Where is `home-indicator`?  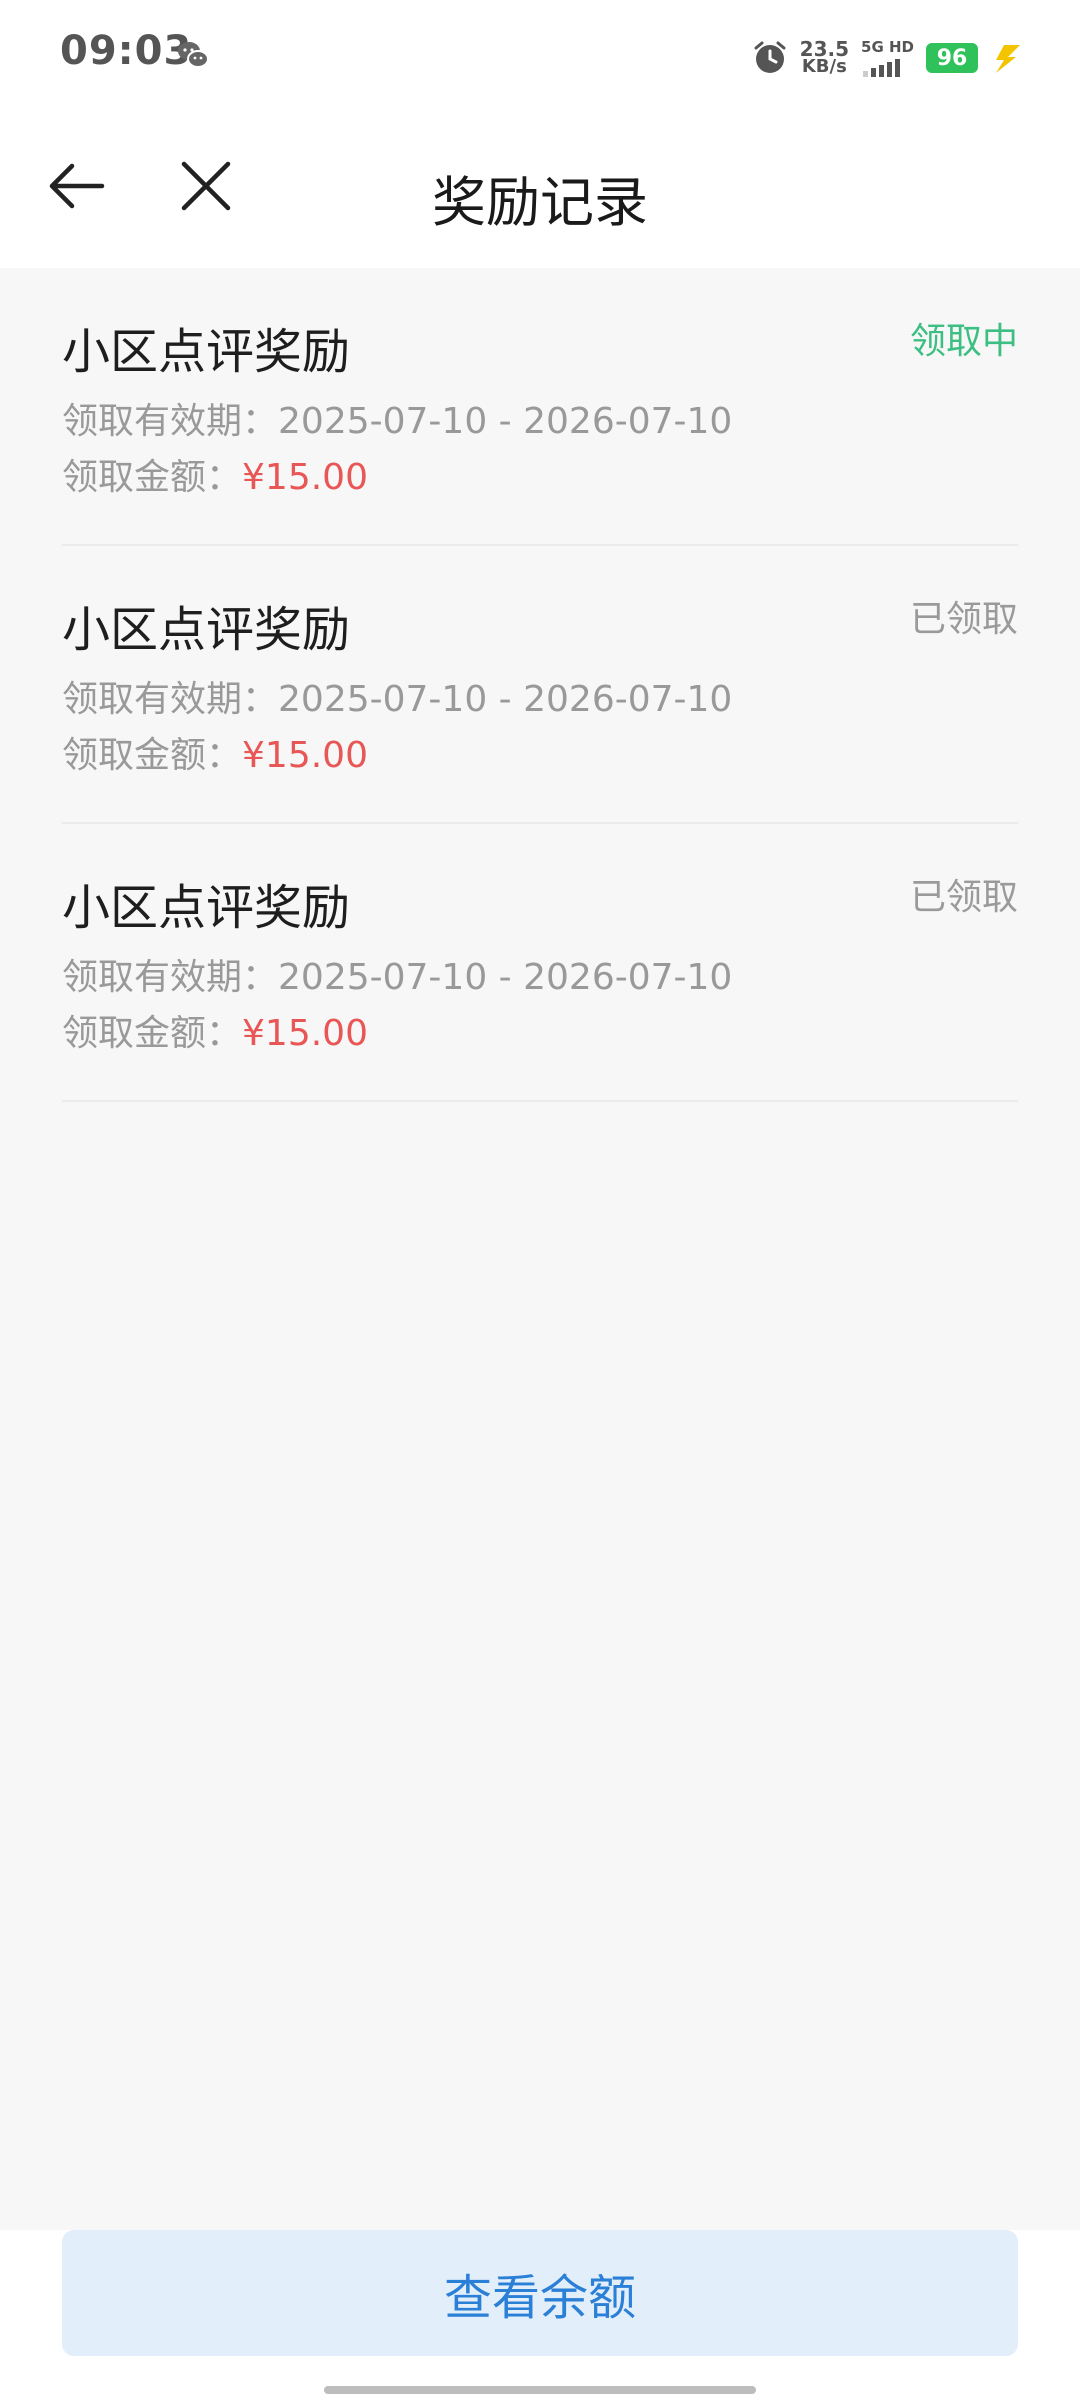 home-indicator is located at coordinates (540, 2390).